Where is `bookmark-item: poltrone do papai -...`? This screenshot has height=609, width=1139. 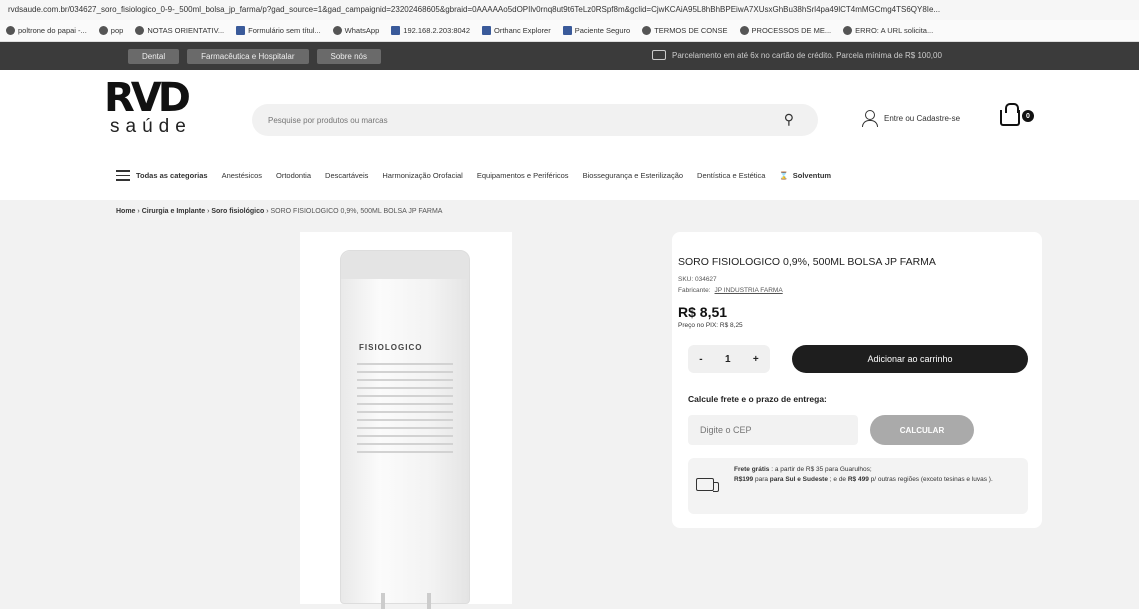 bookmark-item: poltrone do papai -... is located at coordinates (46, 30).